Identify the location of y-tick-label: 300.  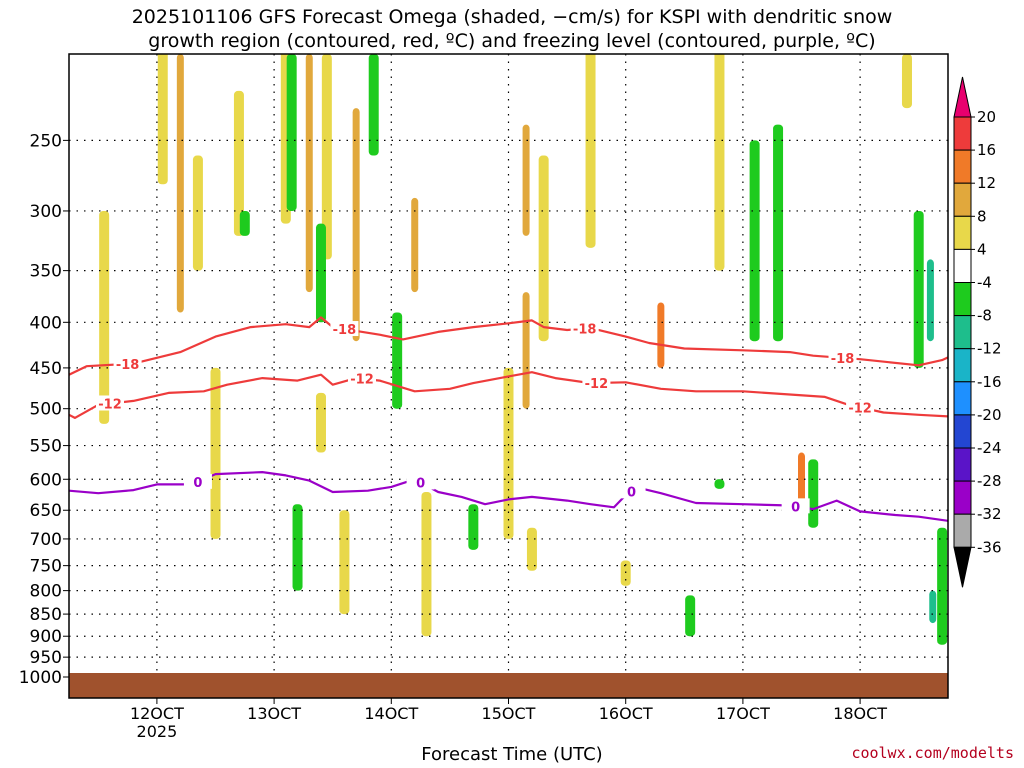
(46, 212).